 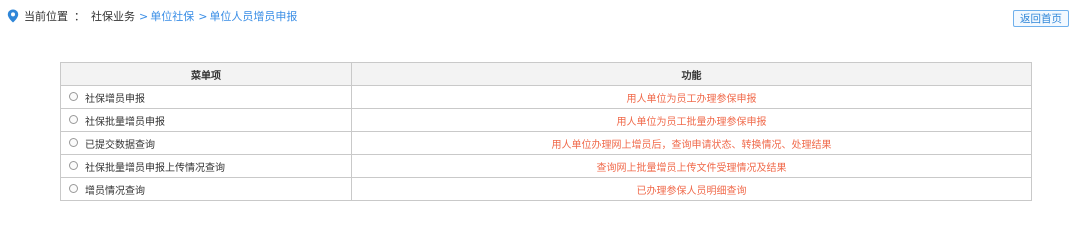 What do you see at coordinates (46, 16) in the screenshot?
I see `breadcrumb-label: 当前位置` at bounding box center [46, 16].